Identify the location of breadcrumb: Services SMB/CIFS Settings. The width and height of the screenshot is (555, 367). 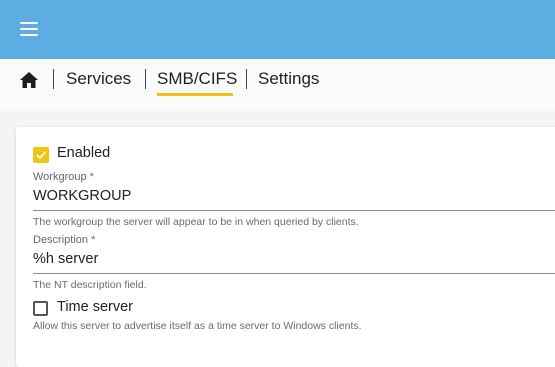
(277, 85).